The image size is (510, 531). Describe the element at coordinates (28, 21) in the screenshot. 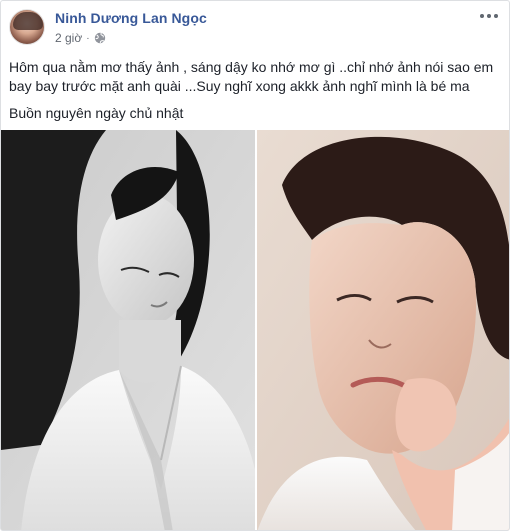

I see `avatar-hair-shape` at that location.